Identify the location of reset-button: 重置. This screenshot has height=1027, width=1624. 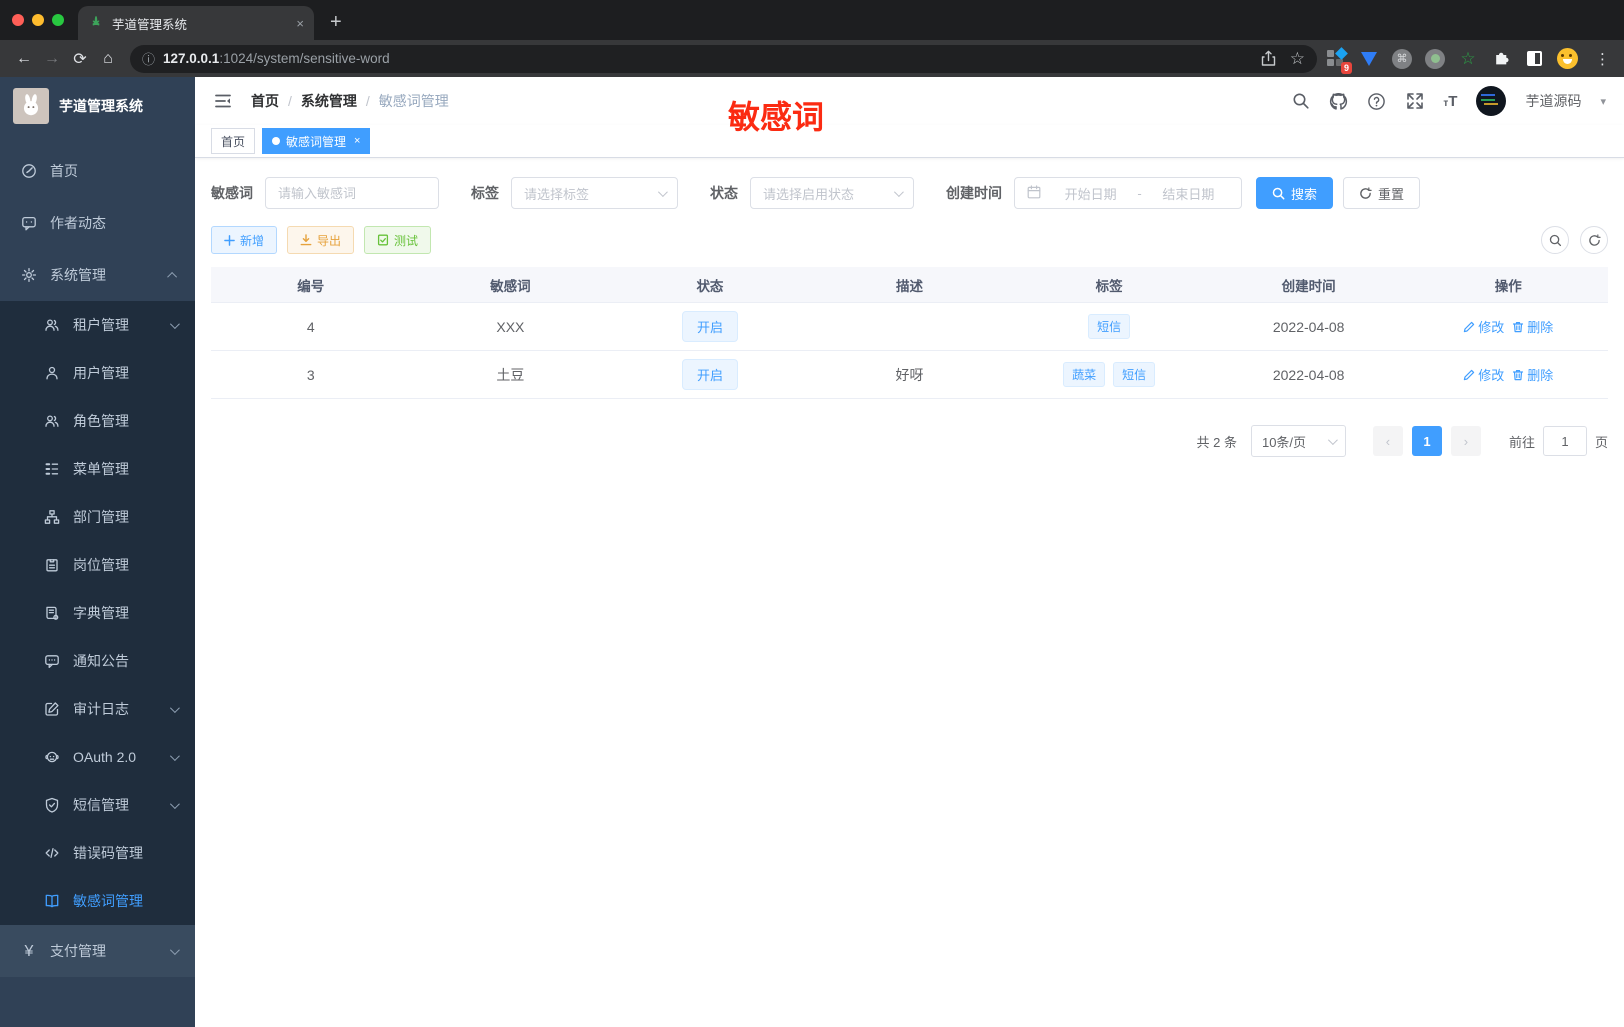
(1382, 193).